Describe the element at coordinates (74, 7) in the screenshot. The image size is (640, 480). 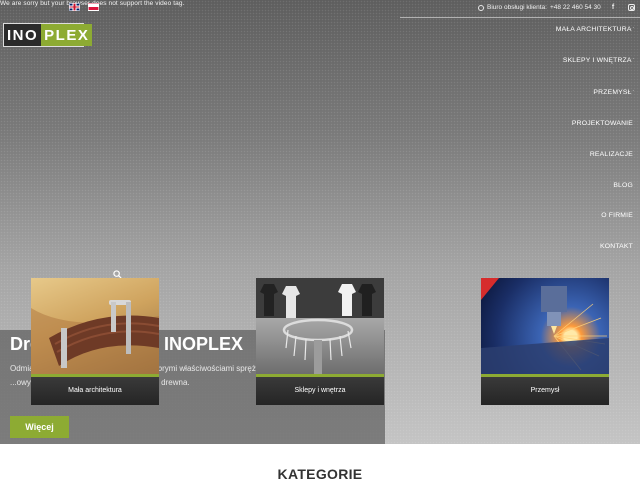
I see `uk-flag-icon` at that location.